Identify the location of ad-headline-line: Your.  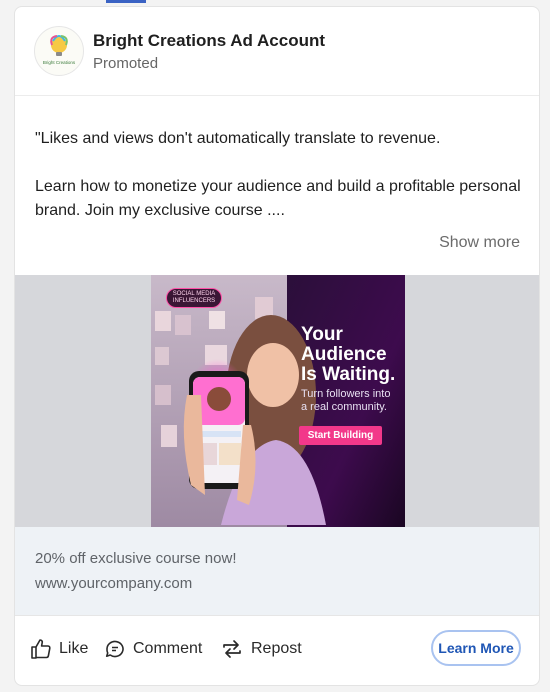
(322, 334).